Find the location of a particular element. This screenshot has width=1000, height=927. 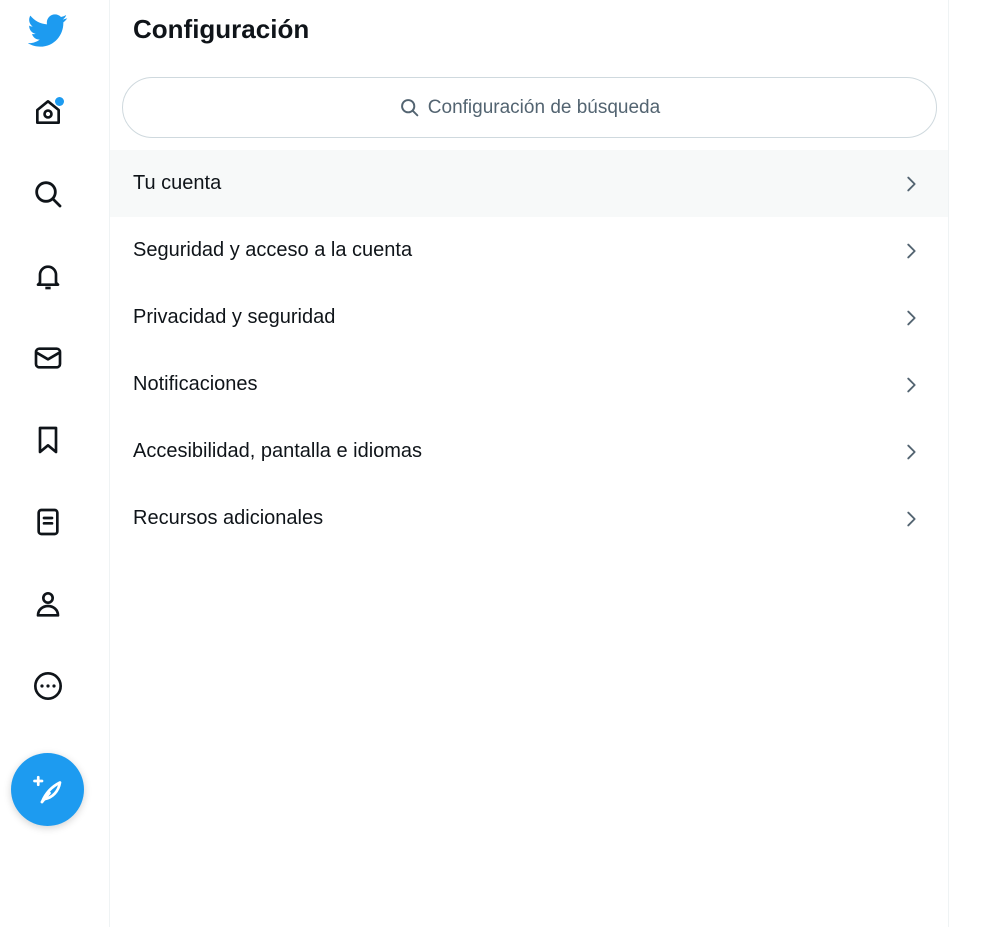

menu-item-label: Notificaciones is located at coordinates (195, 384).